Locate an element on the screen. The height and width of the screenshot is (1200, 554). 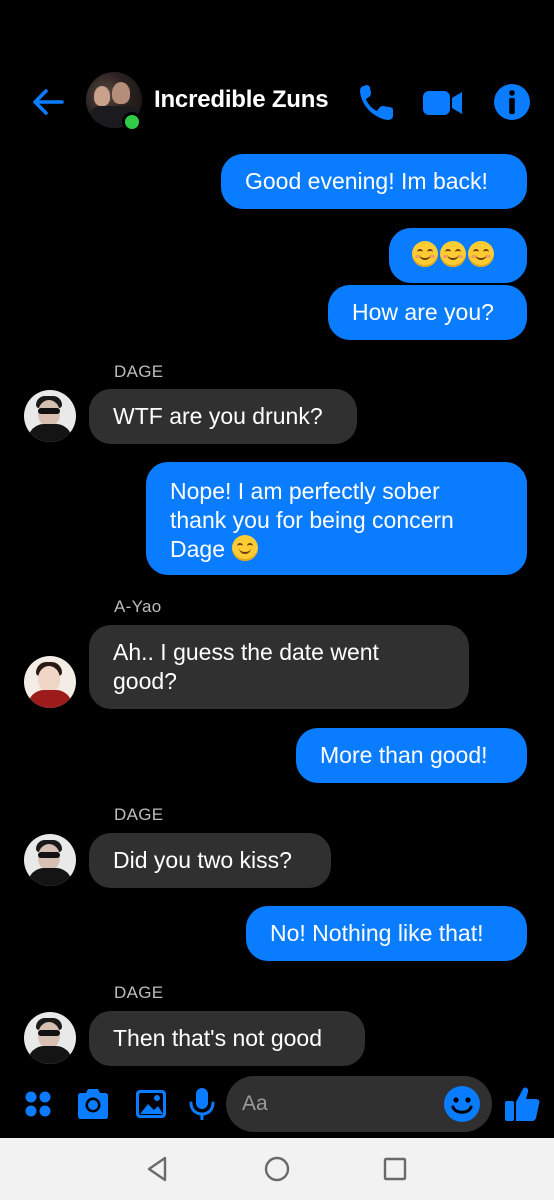
message-outgoing: How are you? is located at coordinates (427, 312).